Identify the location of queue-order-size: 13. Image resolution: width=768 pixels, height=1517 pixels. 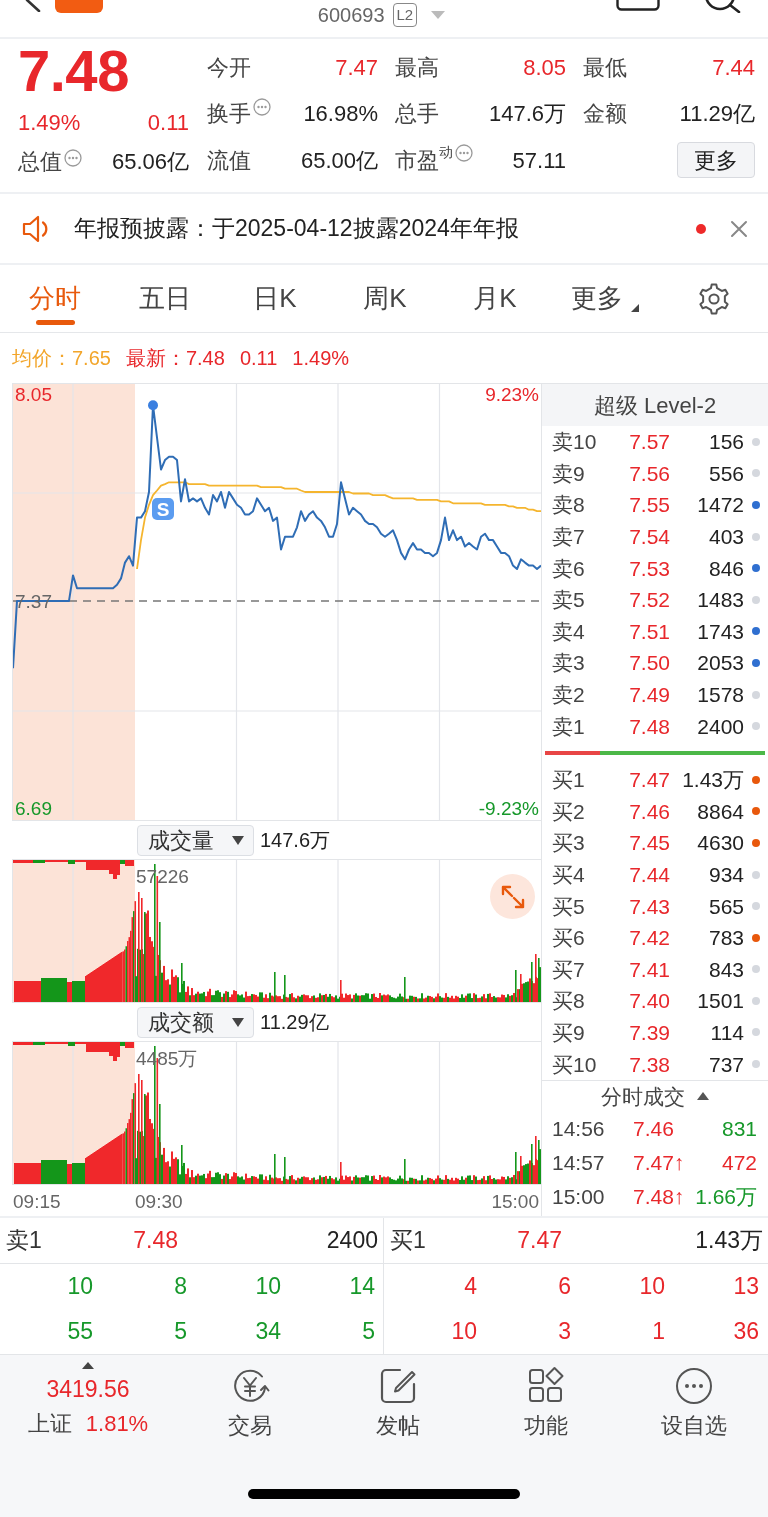
(746, 1287).